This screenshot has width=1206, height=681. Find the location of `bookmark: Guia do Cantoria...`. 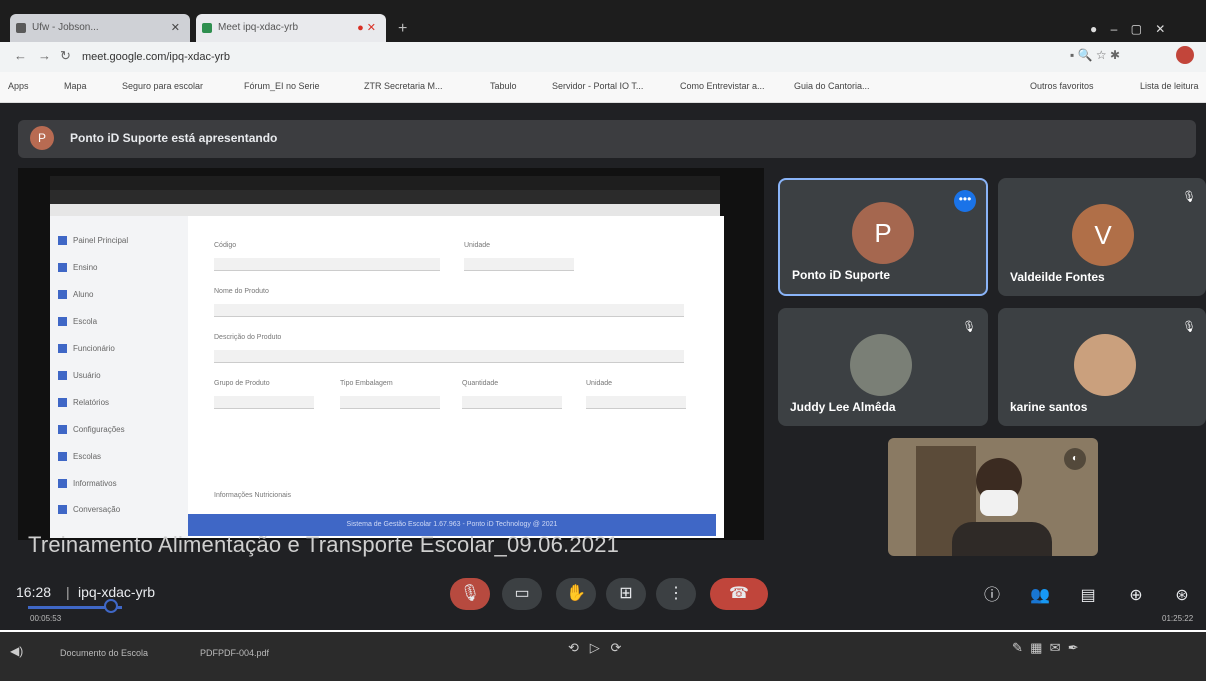

bookmark: Guia do Cantoria... is located at coordinates (832, 86).